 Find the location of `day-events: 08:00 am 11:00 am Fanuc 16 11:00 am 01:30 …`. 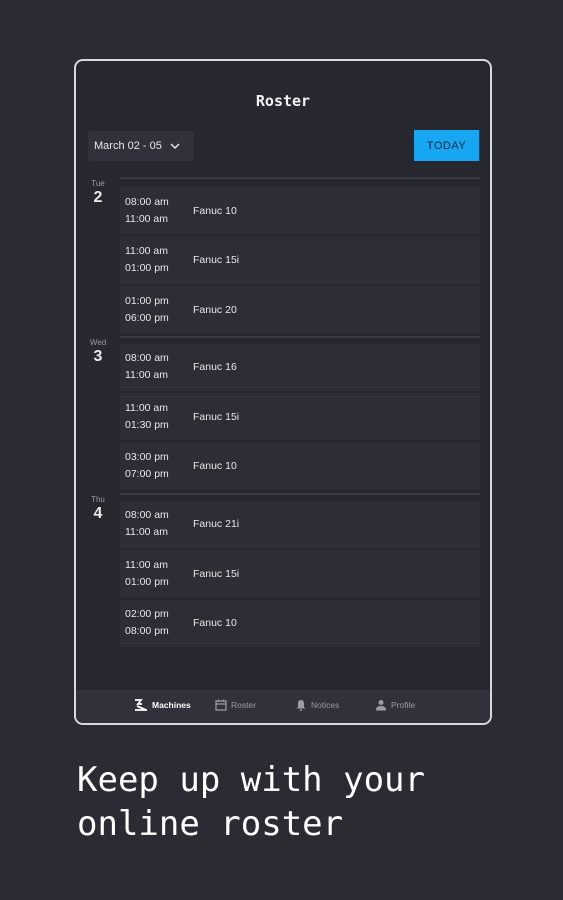

day-events: 08:00 am 11:00 am Fanuc 16 11:00 am 01:30 … is located at coordinates (300, 412).